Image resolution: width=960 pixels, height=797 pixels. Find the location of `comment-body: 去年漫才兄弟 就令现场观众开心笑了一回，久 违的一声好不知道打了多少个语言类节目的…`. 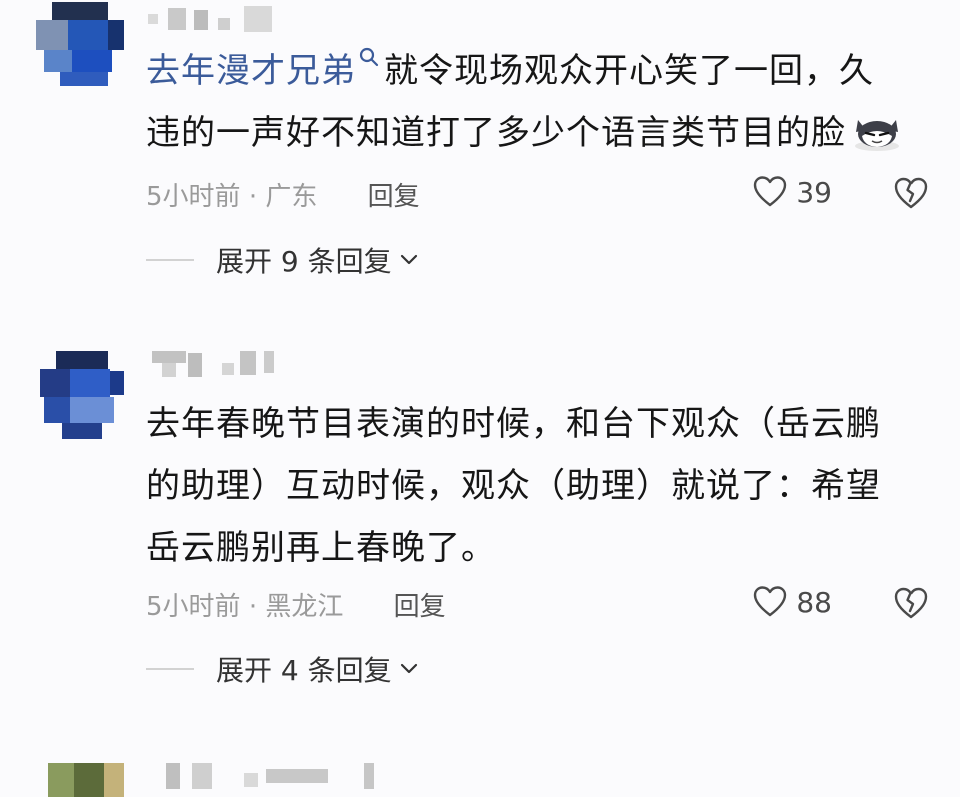

comment-body: 去年漫才兄弟 就令现场观众开心笑了一回，久 违的一声好不知道打了多少个语言类节目的… is located at coordinates (541, 102).